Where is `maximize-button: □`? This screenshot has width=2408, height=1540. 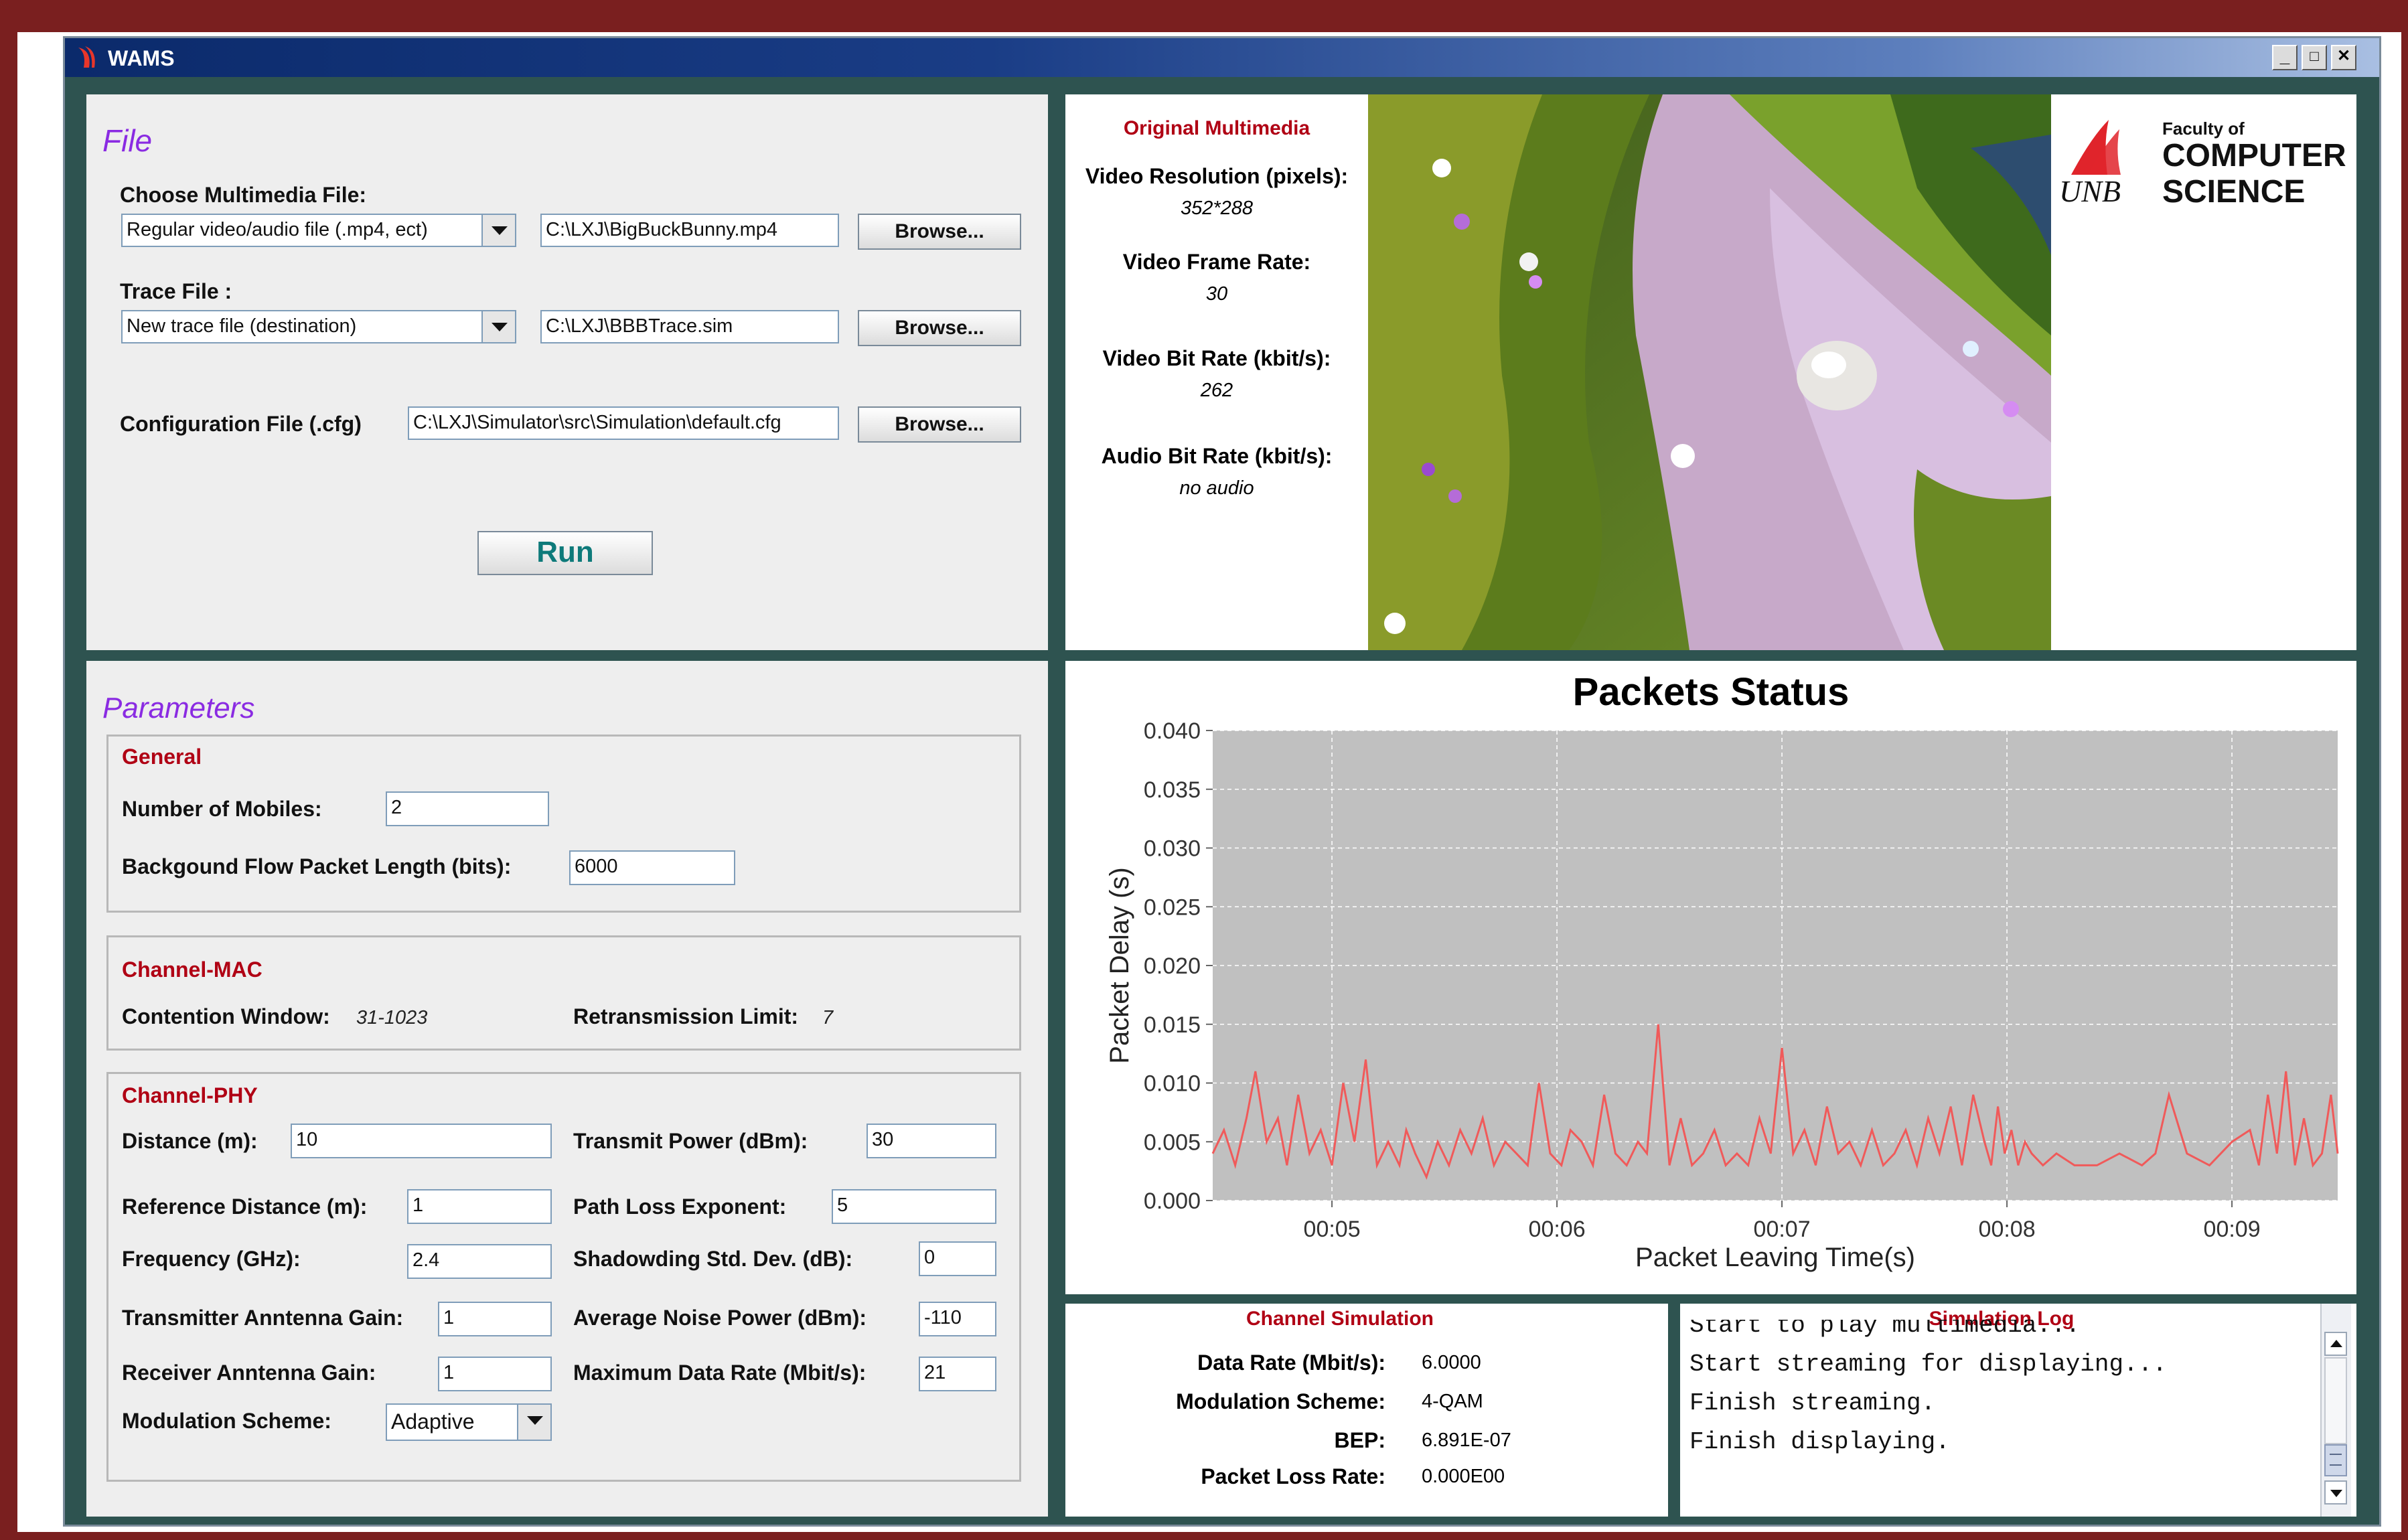 maximize-button: □ is located at coordinates (2314, 57).